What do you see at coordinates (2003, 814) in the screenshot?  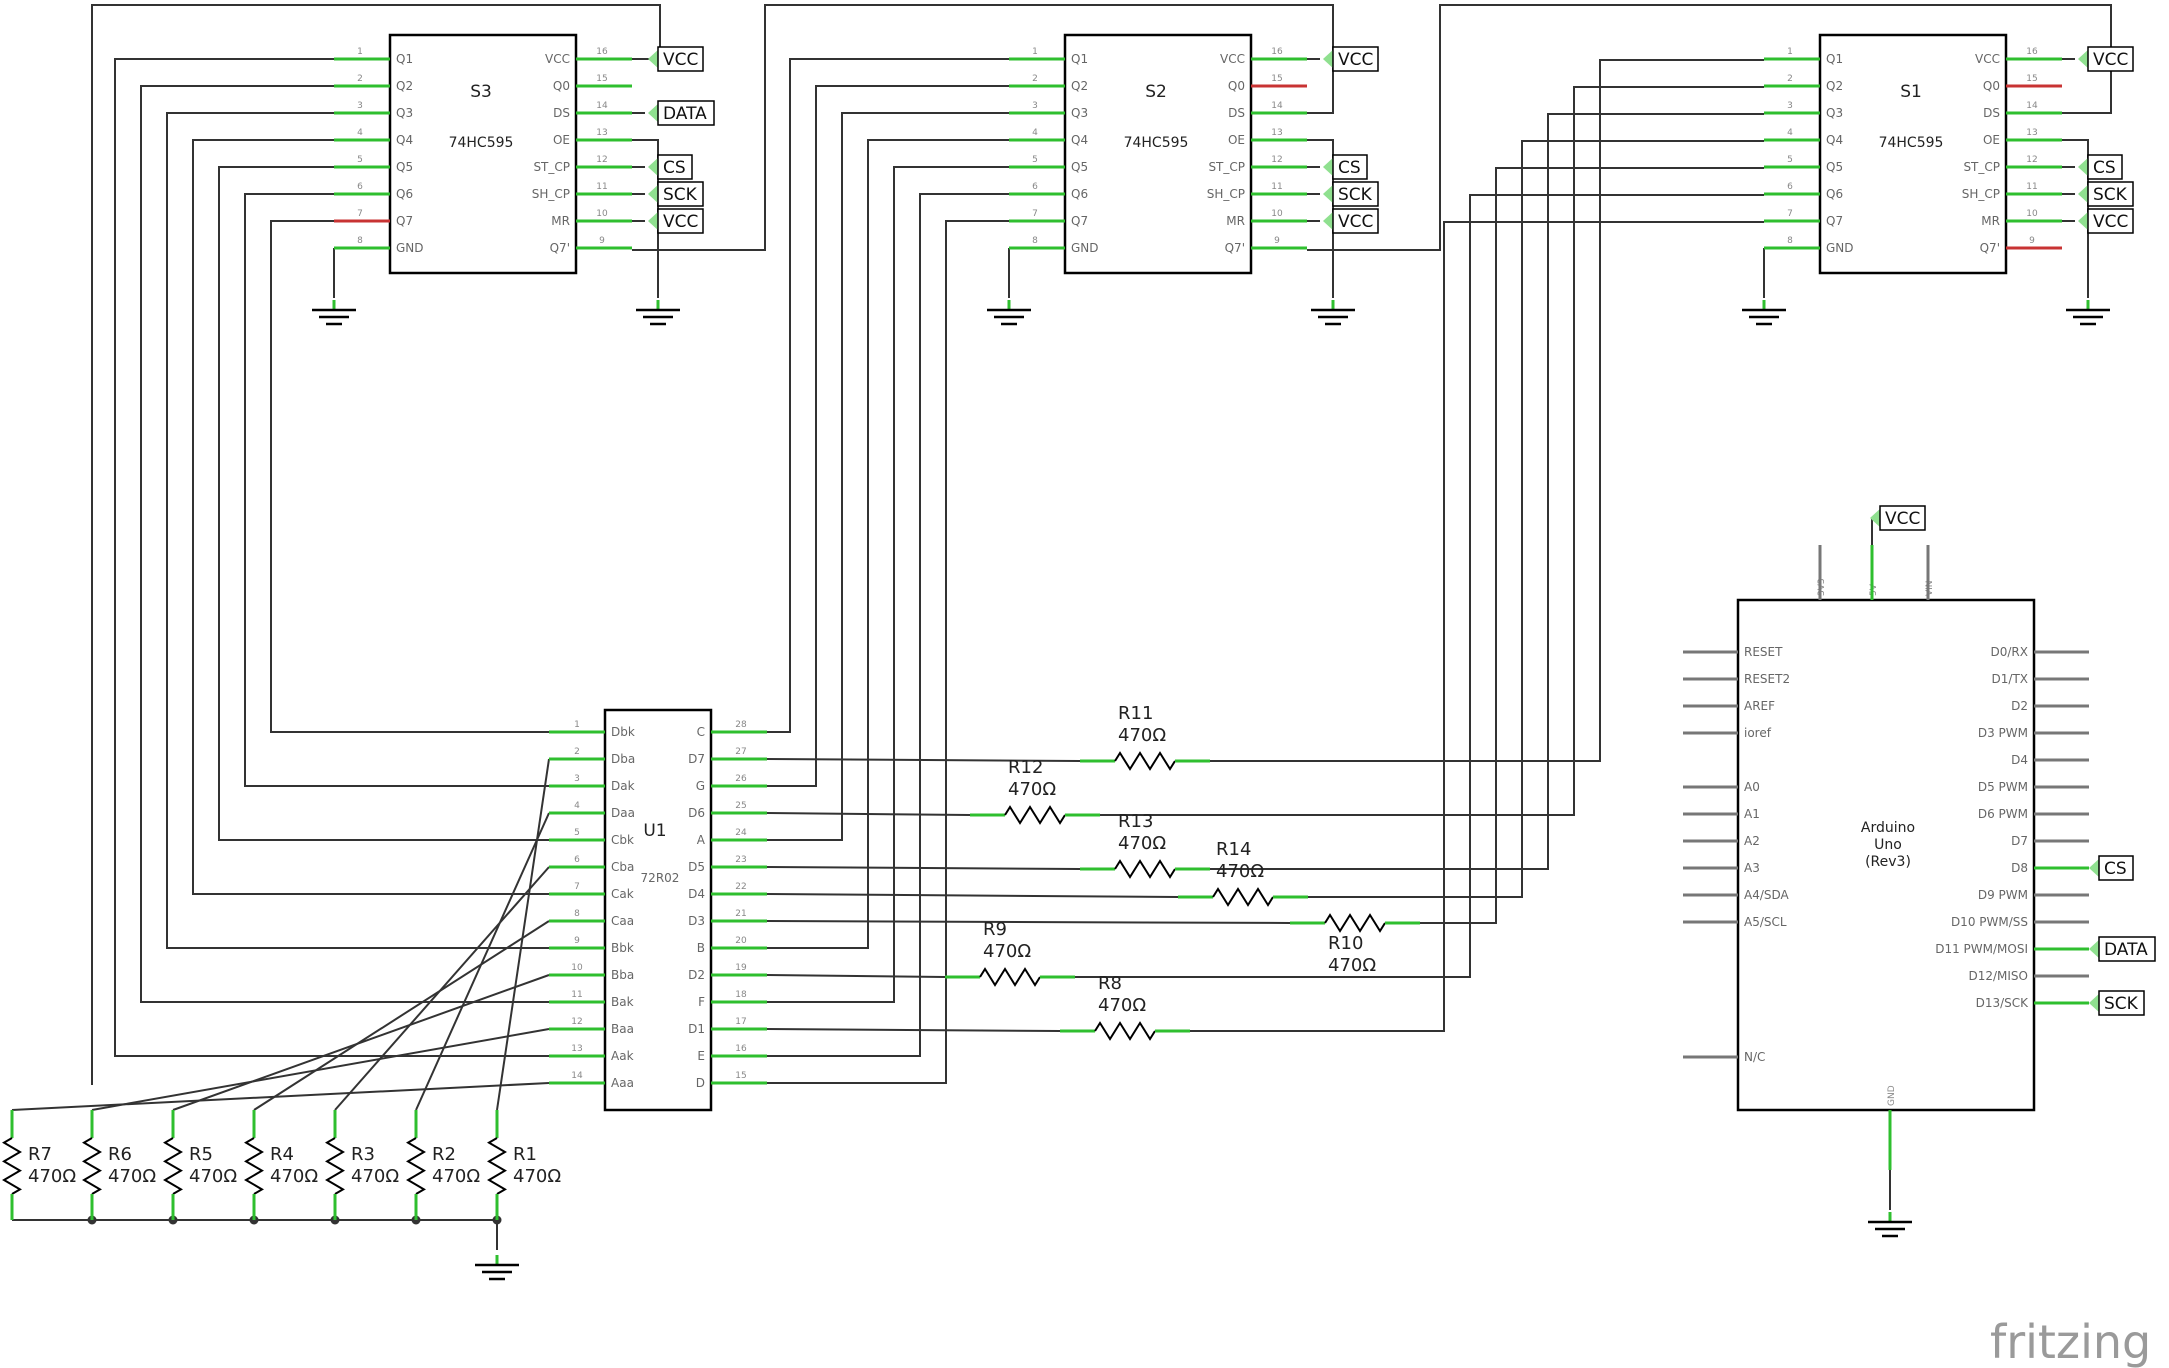 I see `pin-label: D6 PWM` at bounding box center [2003, 814].